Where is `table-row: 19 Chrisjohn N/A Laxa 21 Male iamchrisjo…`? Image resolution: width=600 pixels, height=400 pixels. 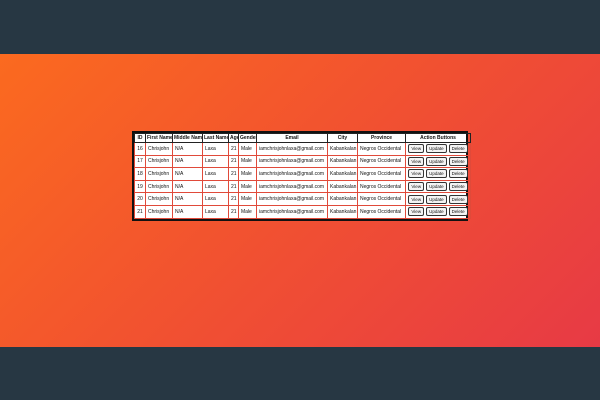 table-row: 19 Chrisjohn N/A Laxa 21 Male iamchrisjo… is located at coordinates (302, 186).